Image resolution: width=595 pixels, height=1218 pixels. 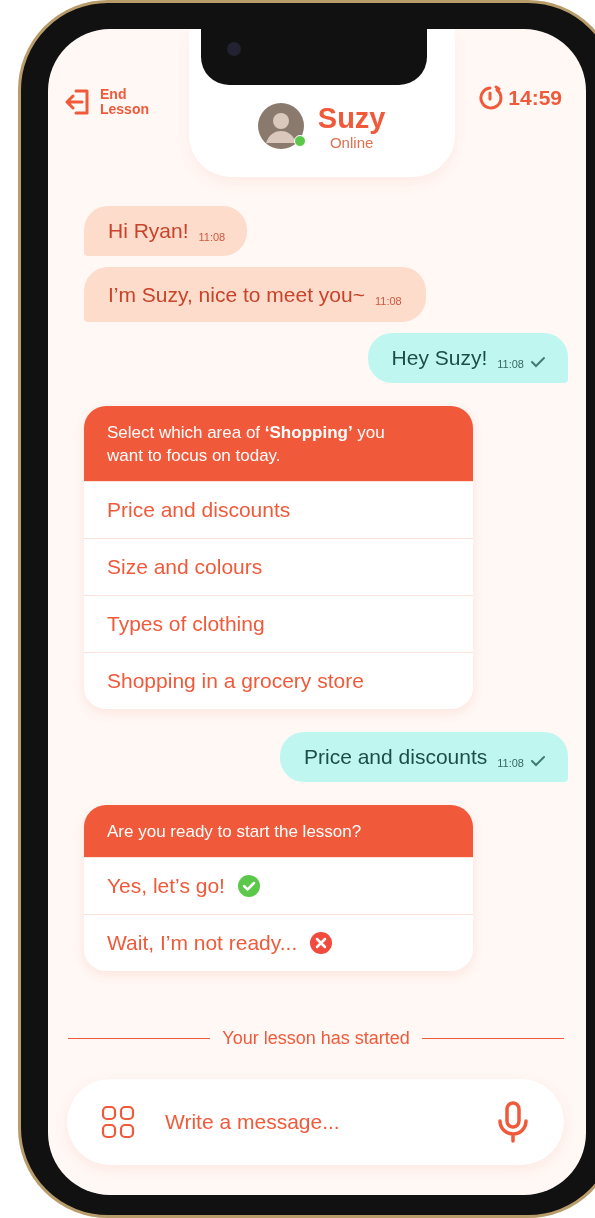 I want to click on timer-text: 14:59, so click(x=535, y=98).